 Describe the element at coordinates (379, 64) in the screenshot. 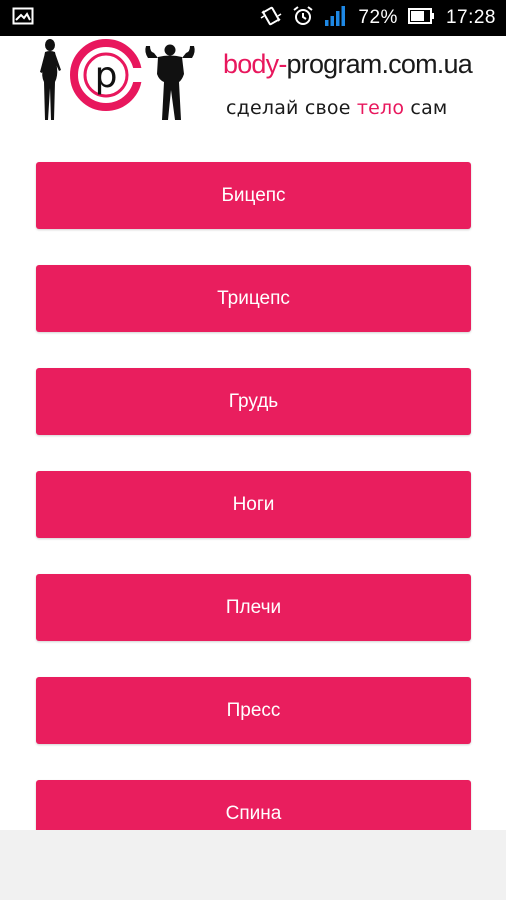

I see `site-name-main: program.com.ua` at that location.